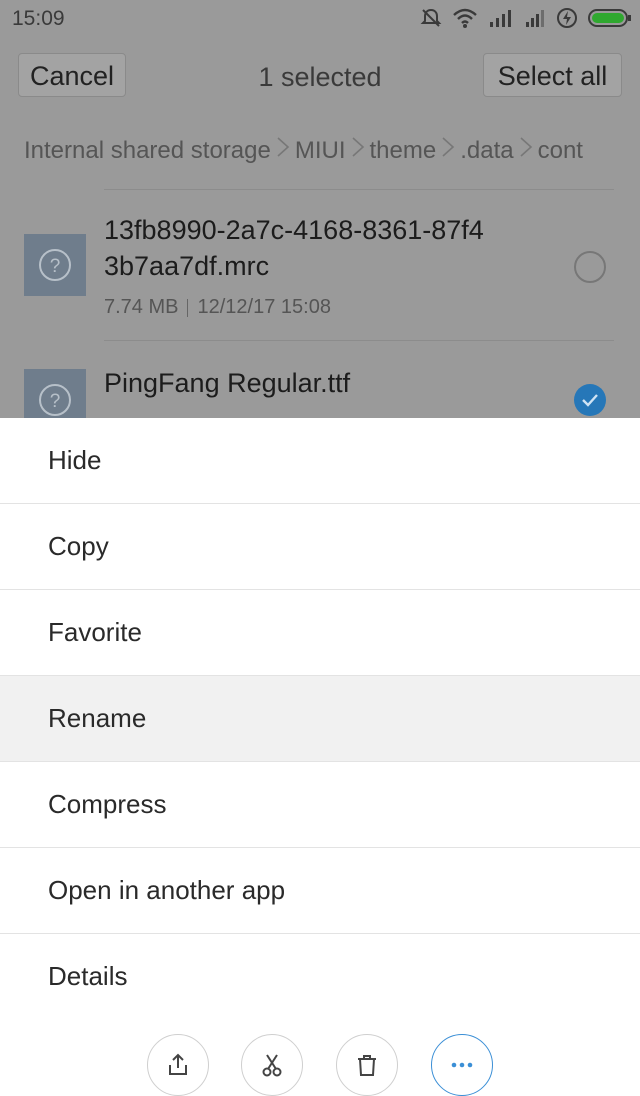 The image size is (640, 1096). Describe the element at coordinates (320, 977) in the screenshot. I see `menu-item-details: Details` at that location.